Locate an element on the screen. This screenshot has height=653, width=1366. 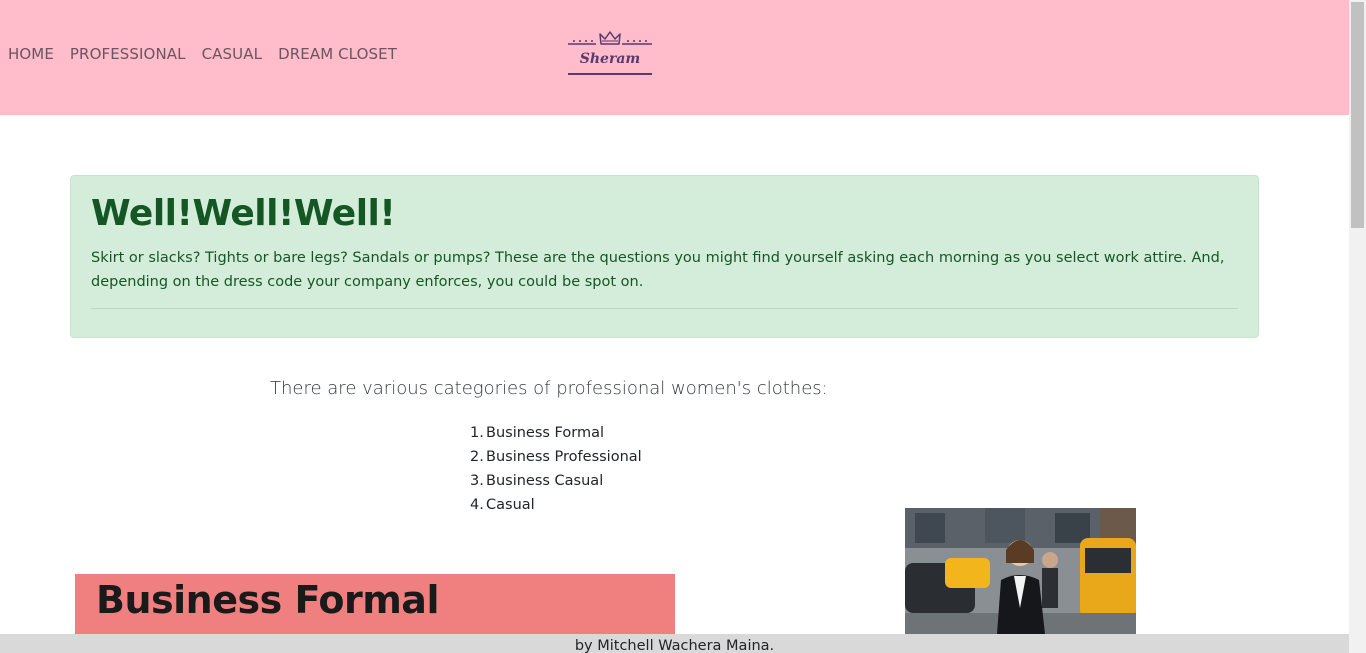
photo-illustration is located at coordinates (1020, 571).